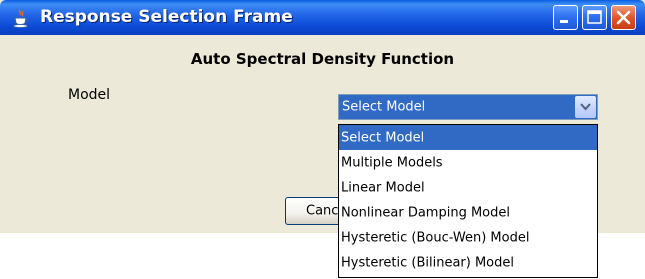  I want to click on close-button, so click(623, 17).